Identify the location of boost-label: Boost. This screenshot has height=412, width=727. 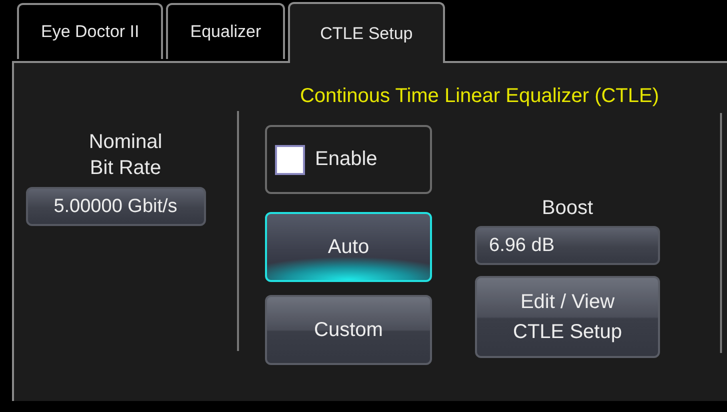
(568, 208).